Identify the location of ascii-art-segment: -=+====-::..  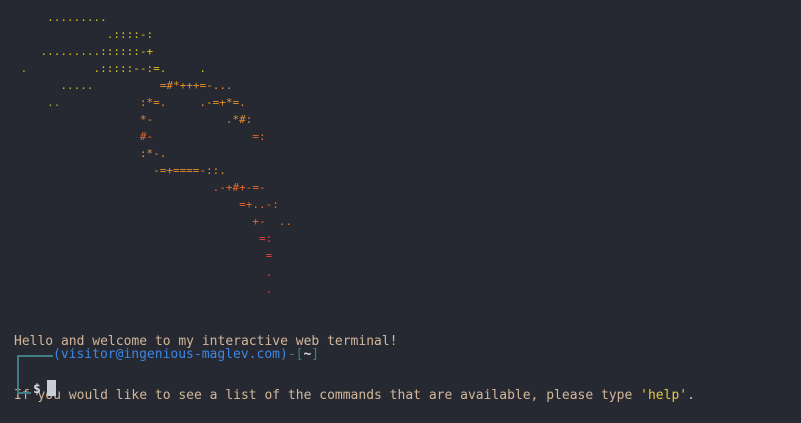
(120, 170).